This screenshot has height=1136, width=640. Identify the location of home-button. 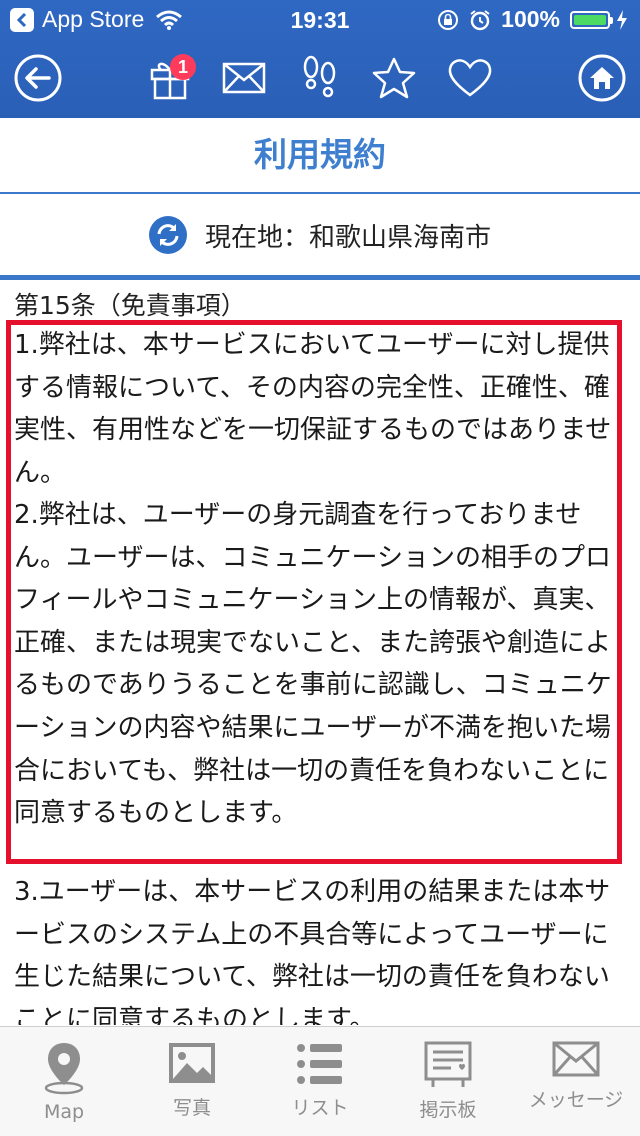
(602, 78).